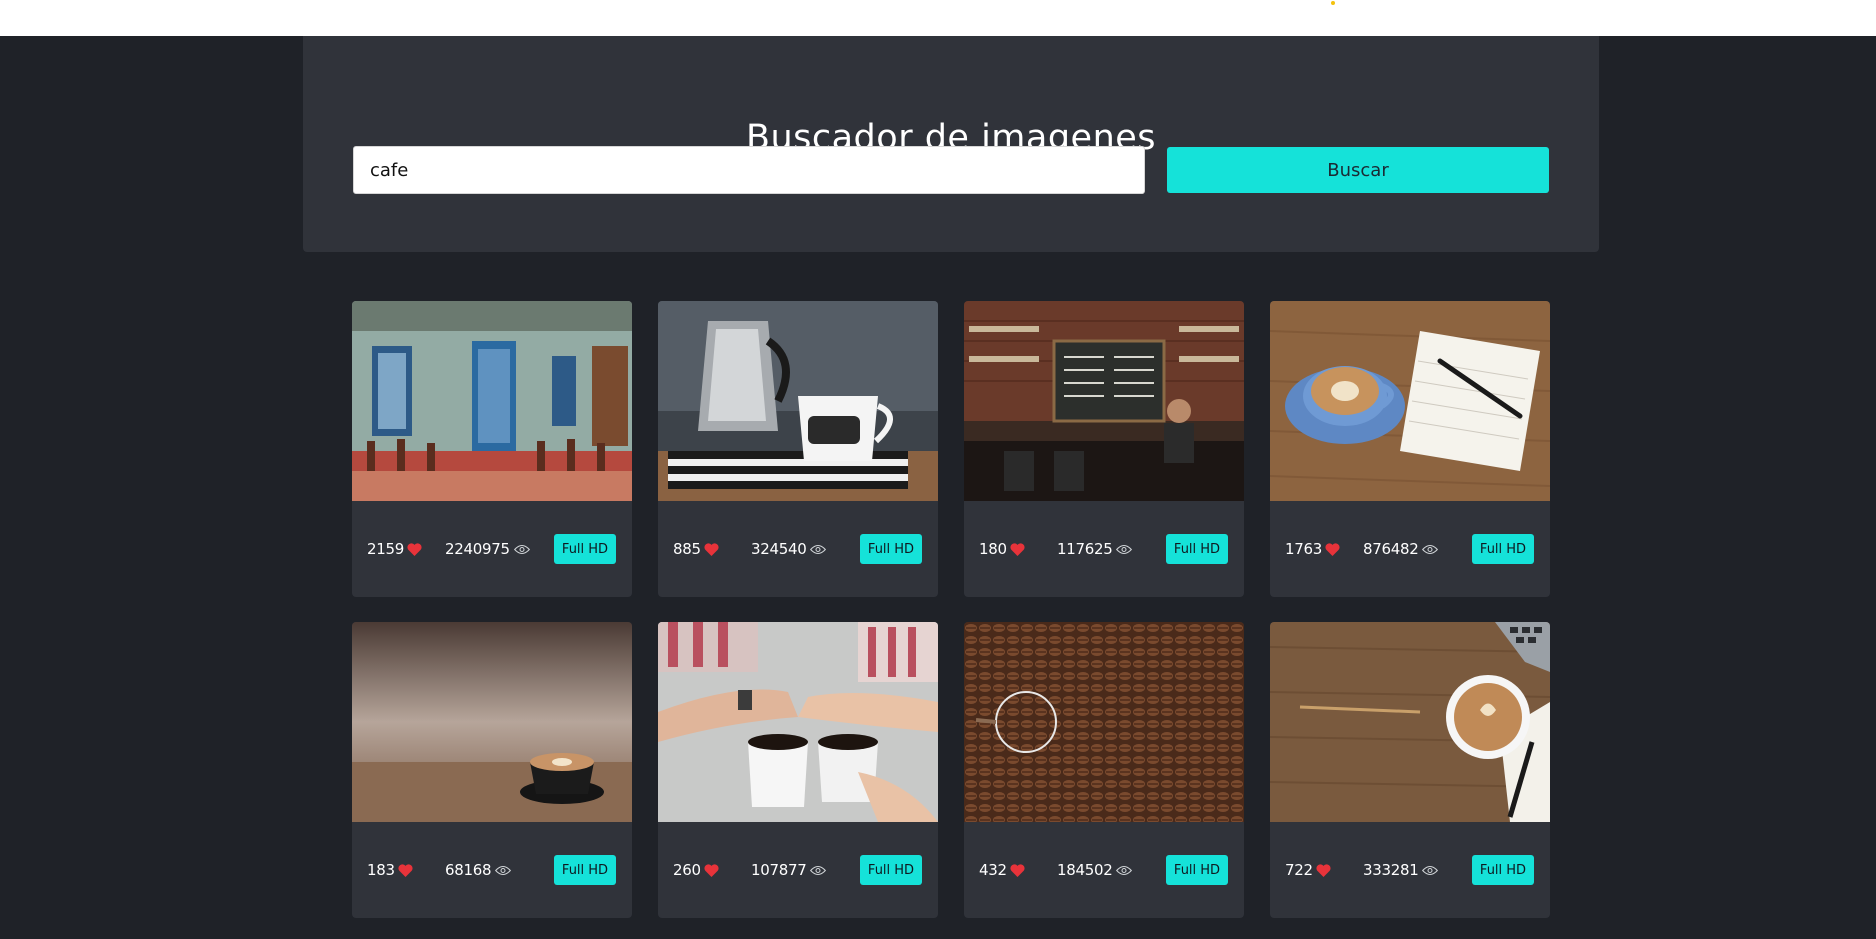  What do you see at coordinates (381, 870) in the screenshot?
I see `likes-count: 183` at bounding box center [381, 870].